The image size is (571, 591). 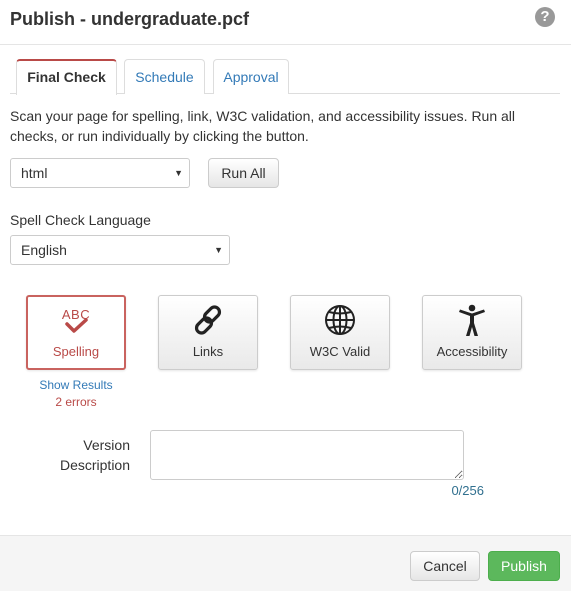 I want to click on accessibility-check-label: Accessibility, so click(x=472, y=351).